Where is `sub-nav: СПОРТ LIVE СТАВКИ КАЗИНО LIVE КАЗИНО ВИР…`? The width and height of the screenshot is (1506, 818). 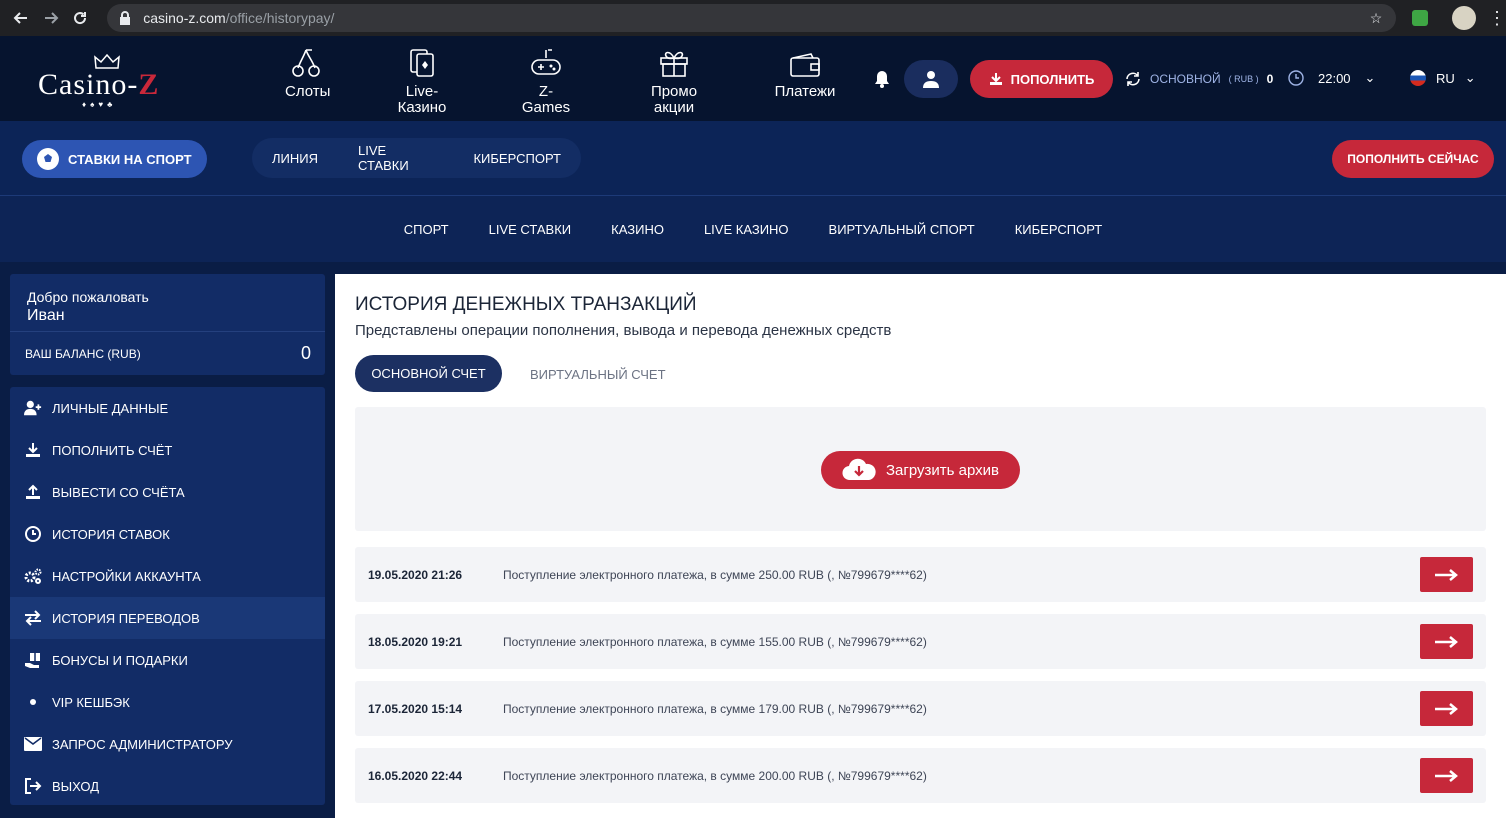
sub-nav: СПОРТ LIVE СТАВКИ КАЗИНО LIVE КАЗИНО ВИР… is located at coordinates (753, 228).